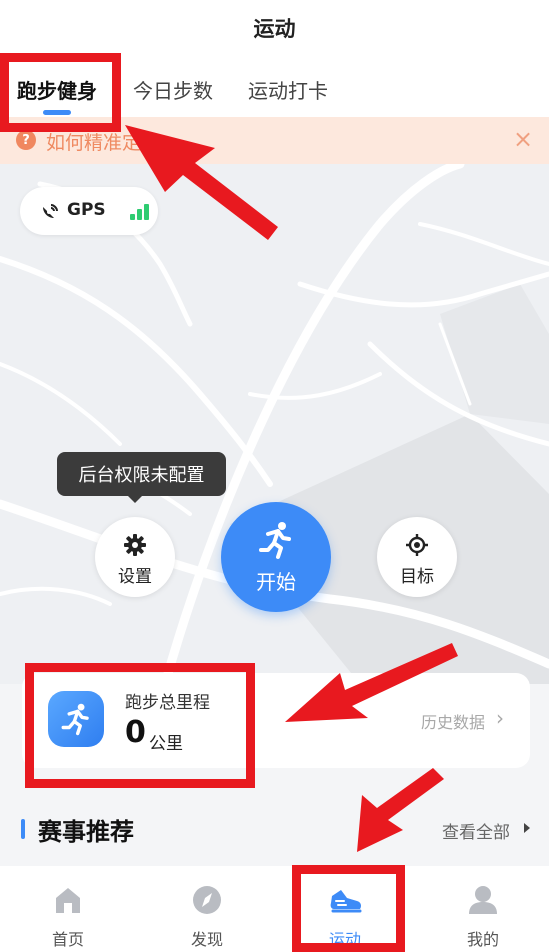  Describe the element at coordinates (201, 182) in the screenshot. I see `annotation-arrow-tab` at that location.